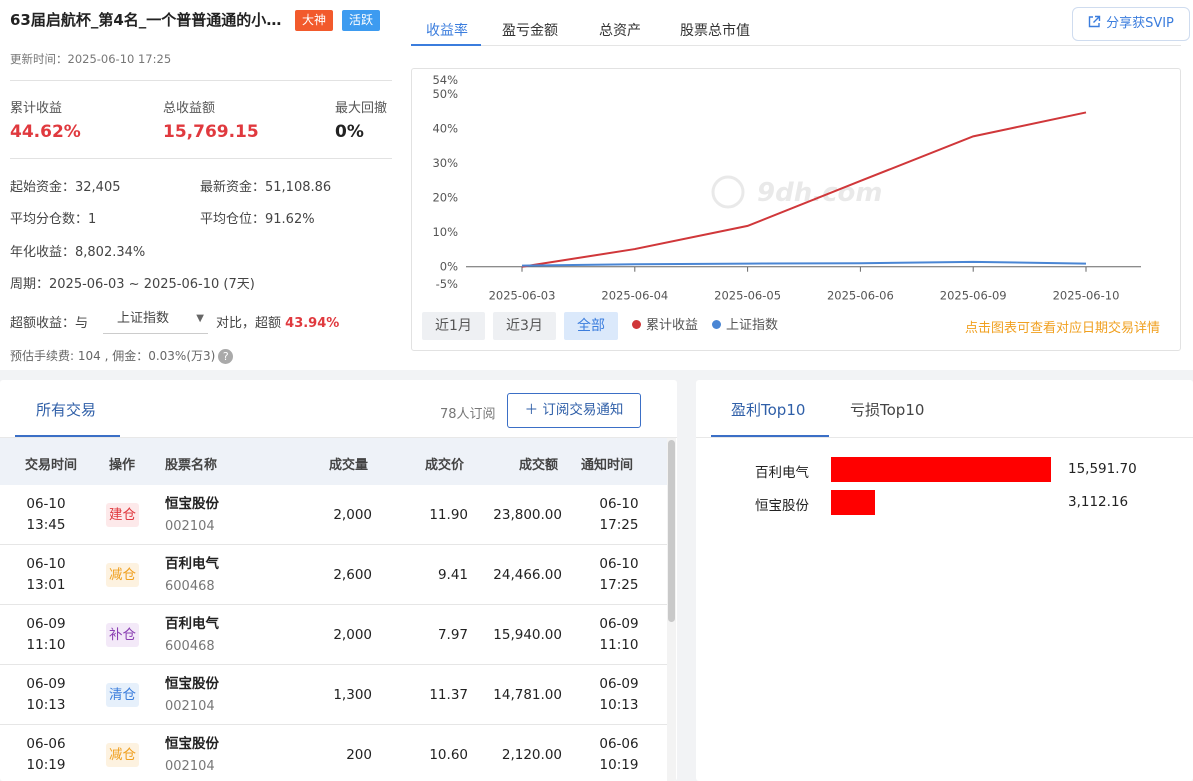 The width and height of the screenshot is (1193, 781). I want to click on update-time: 更新时间：2025-06-10 17:25, so click(90, 59).